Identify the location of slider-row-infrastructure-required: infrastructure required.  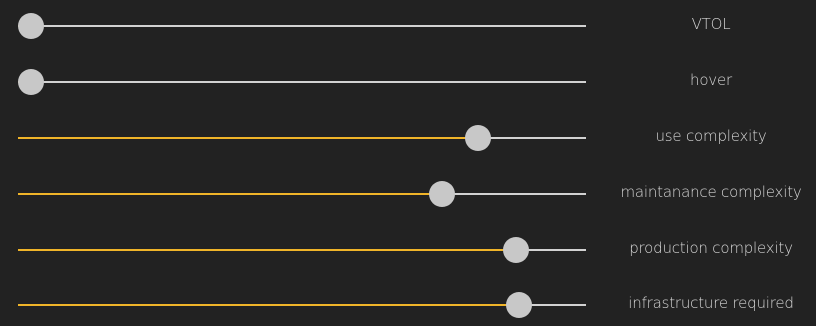
(408, 306).